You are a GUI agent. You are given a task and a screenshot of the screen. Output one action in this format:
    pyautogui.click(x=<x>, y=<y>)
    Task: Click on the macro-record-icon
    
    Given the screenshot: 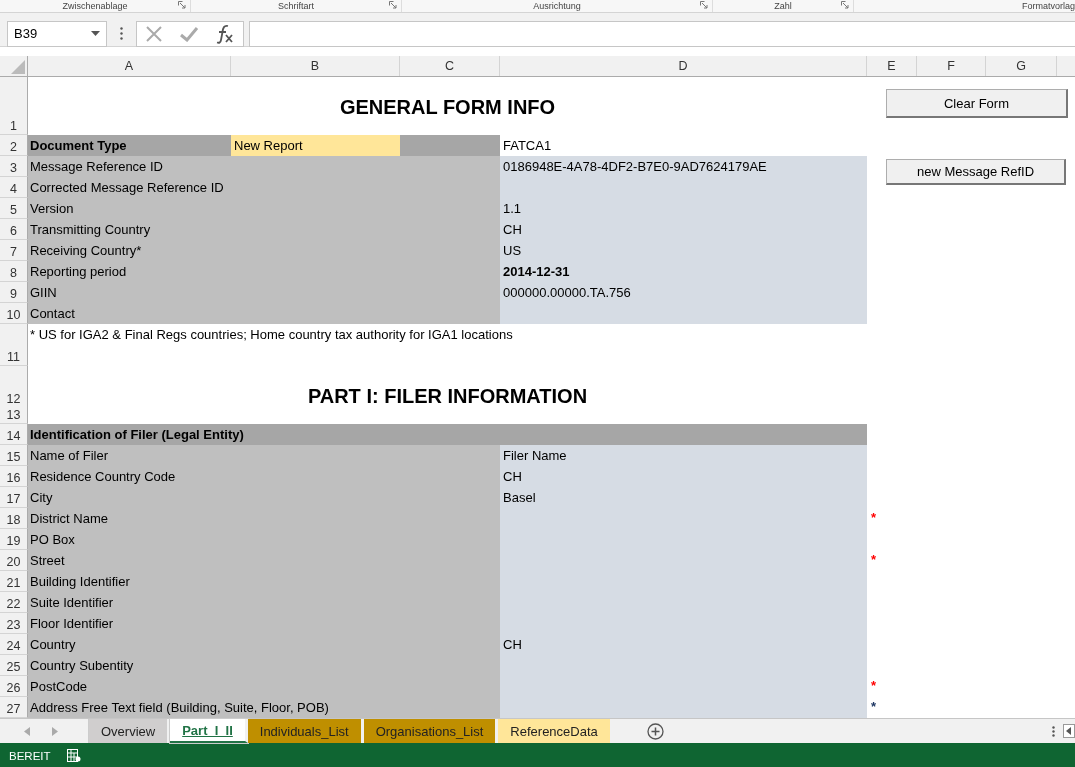 What is the action you would take?
    pyautogui.click(x=73, y=755)
    